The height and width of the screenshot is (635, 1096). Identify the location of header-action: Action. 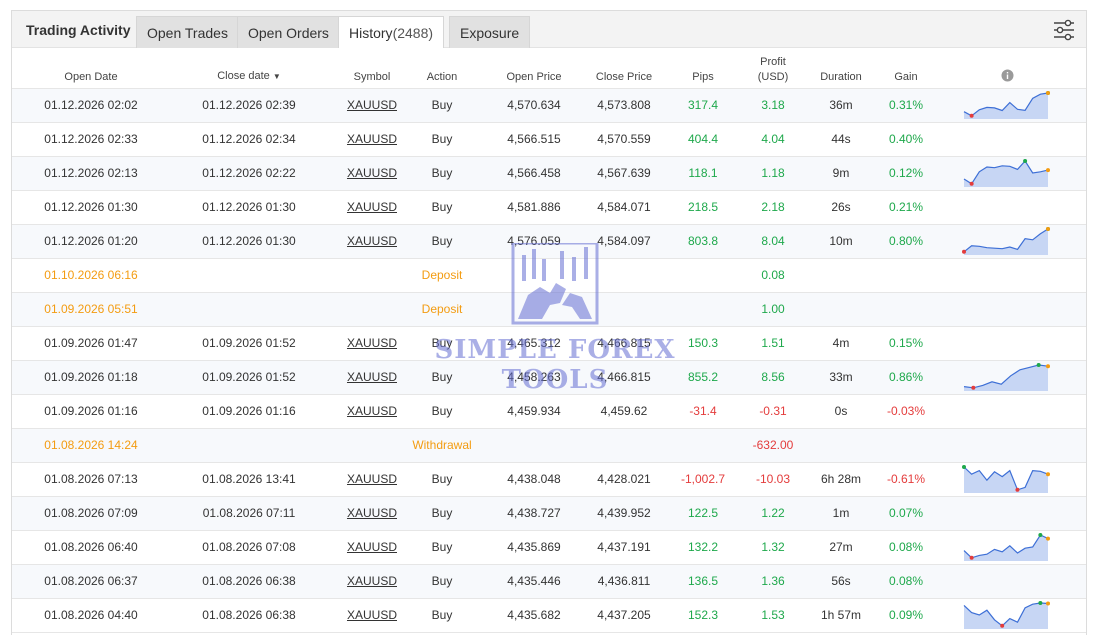
(442, 77).